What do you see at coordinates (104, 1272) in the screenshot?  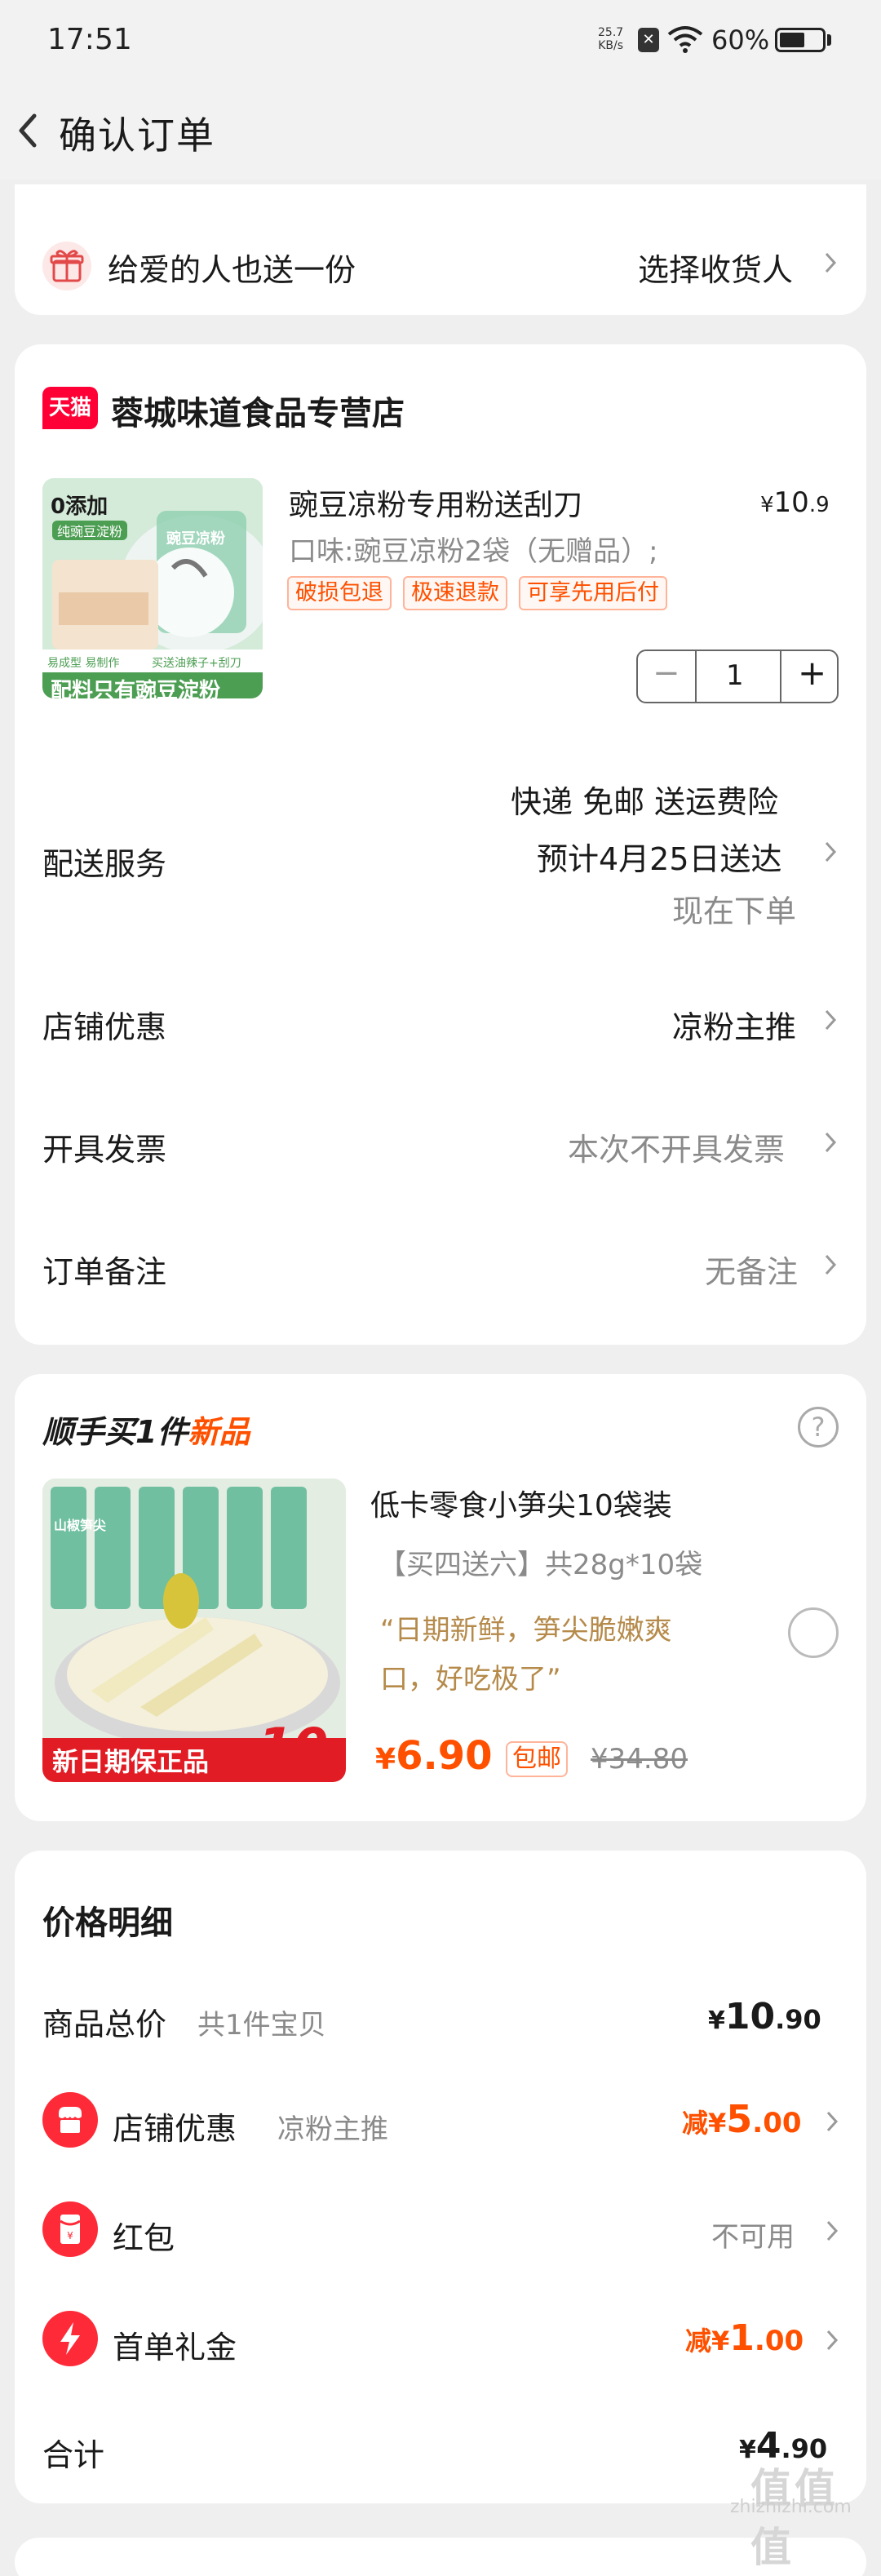 I see `order-note-label: 订单备注` at bounding box center [104, 1272].